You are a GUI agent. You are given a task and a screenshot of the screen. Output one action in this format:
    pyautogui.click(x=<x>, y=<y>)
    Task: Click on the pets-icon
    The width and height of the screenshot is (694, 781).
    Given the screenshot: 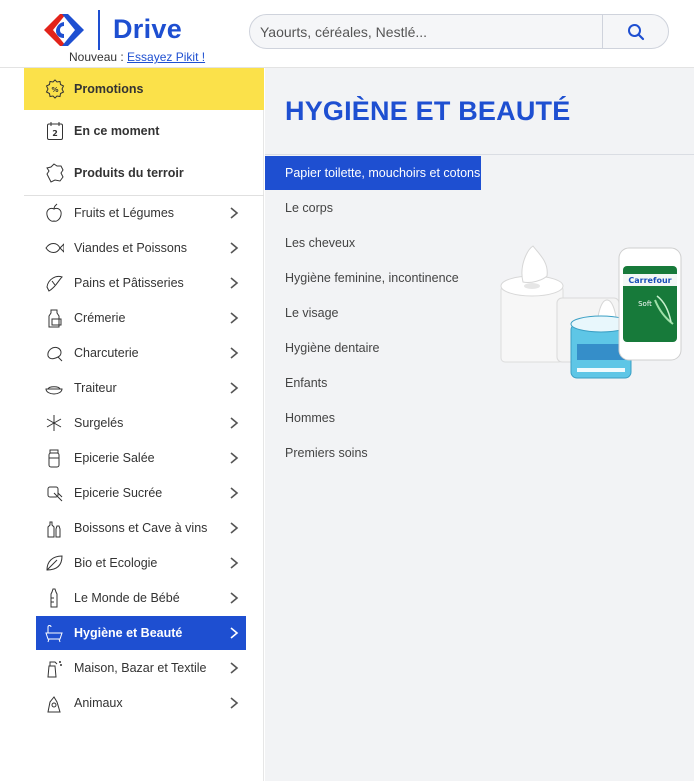 What is the action you would take?
    pyautogui.click(x=54, y=703)
    